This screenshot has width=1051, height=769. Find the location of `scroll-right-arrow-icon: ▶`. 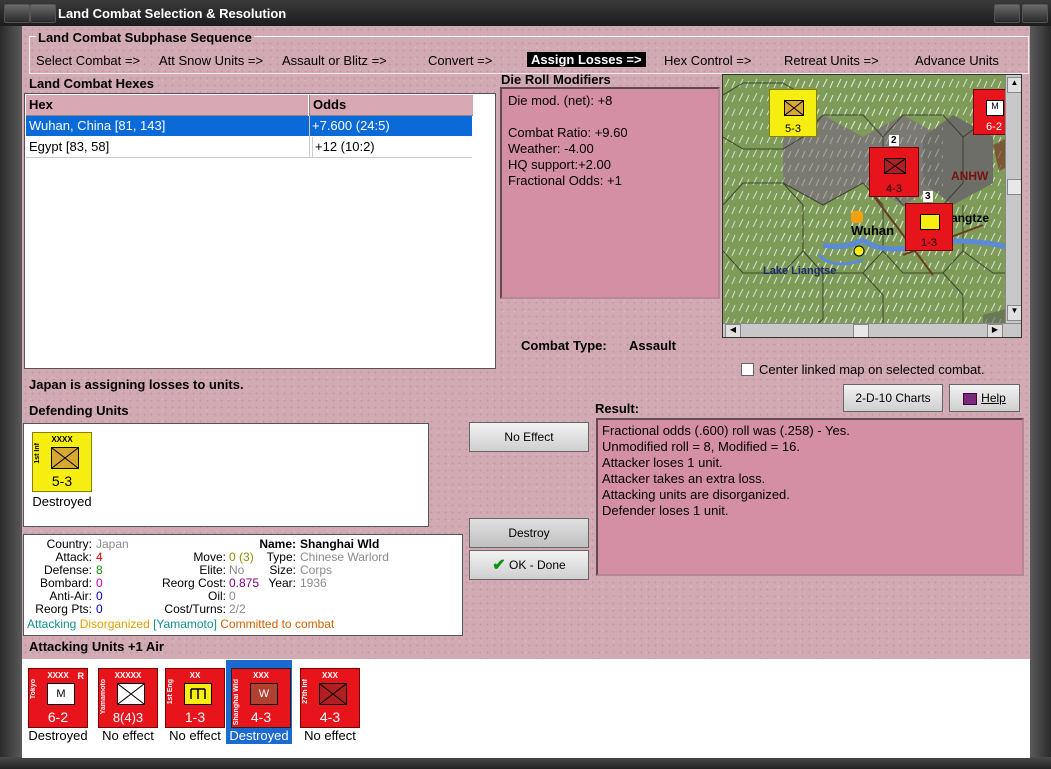

scroll-right-arrow-icon: ▶ is located at coordinates (995, 330).